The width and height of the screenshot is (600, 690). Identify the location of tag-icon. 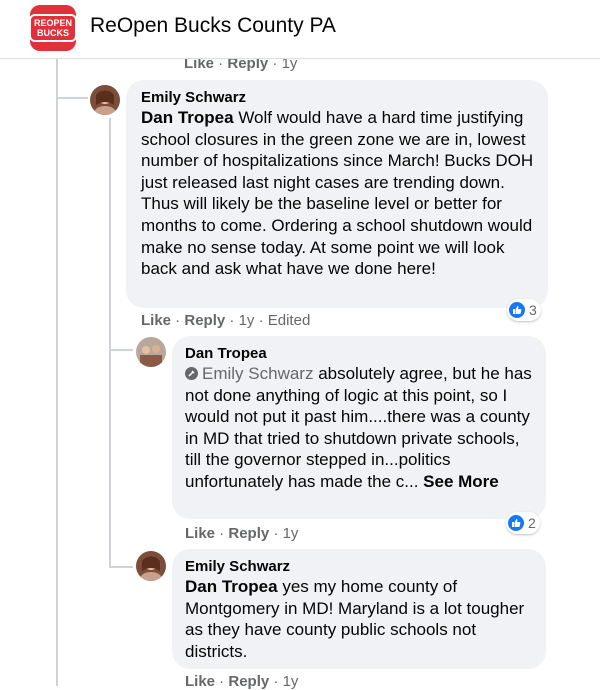
(191, 373).